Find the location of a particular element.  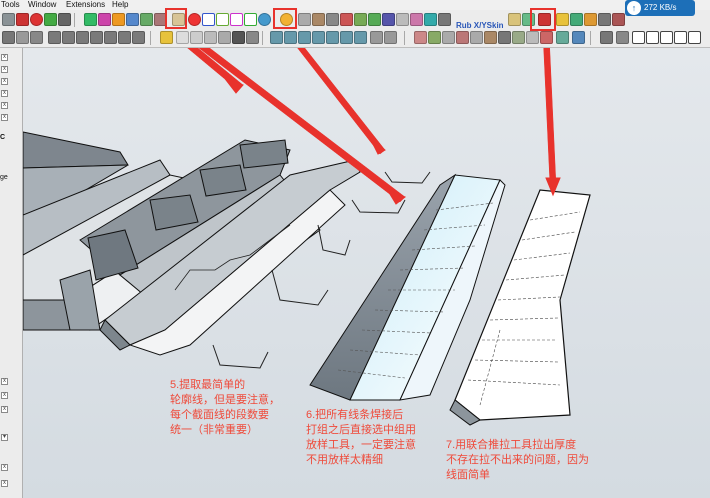

plugin-aj-icon is located at coordinates (562, 37).